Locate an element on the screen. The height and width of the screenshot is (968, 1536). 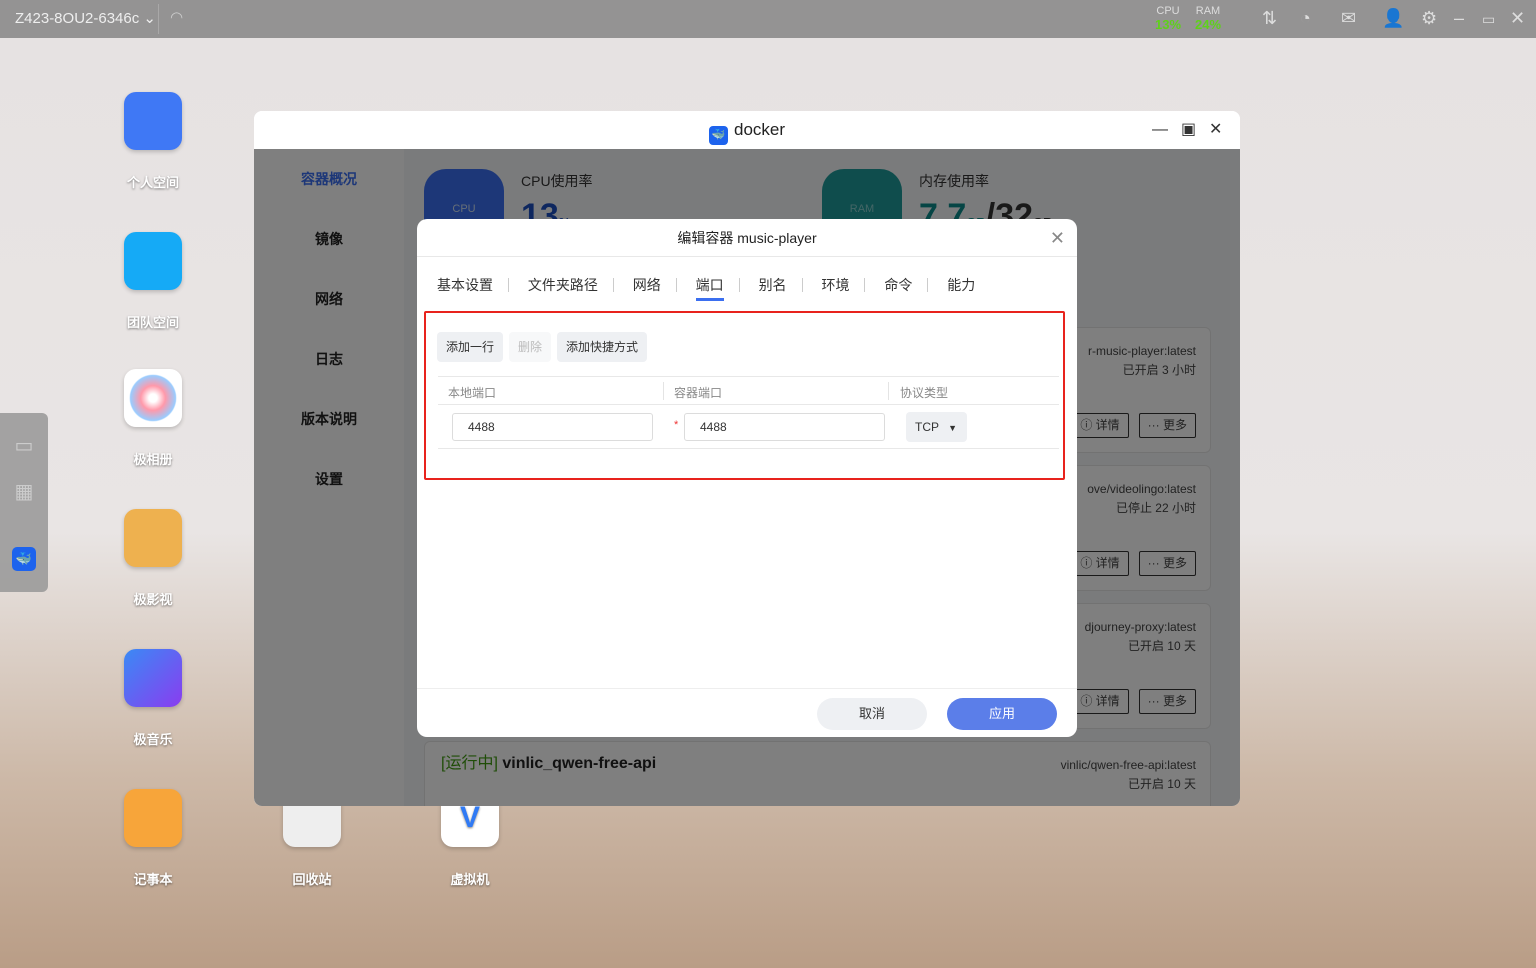
tab-basic: 基本设置 is located at coordinates (465, 288).